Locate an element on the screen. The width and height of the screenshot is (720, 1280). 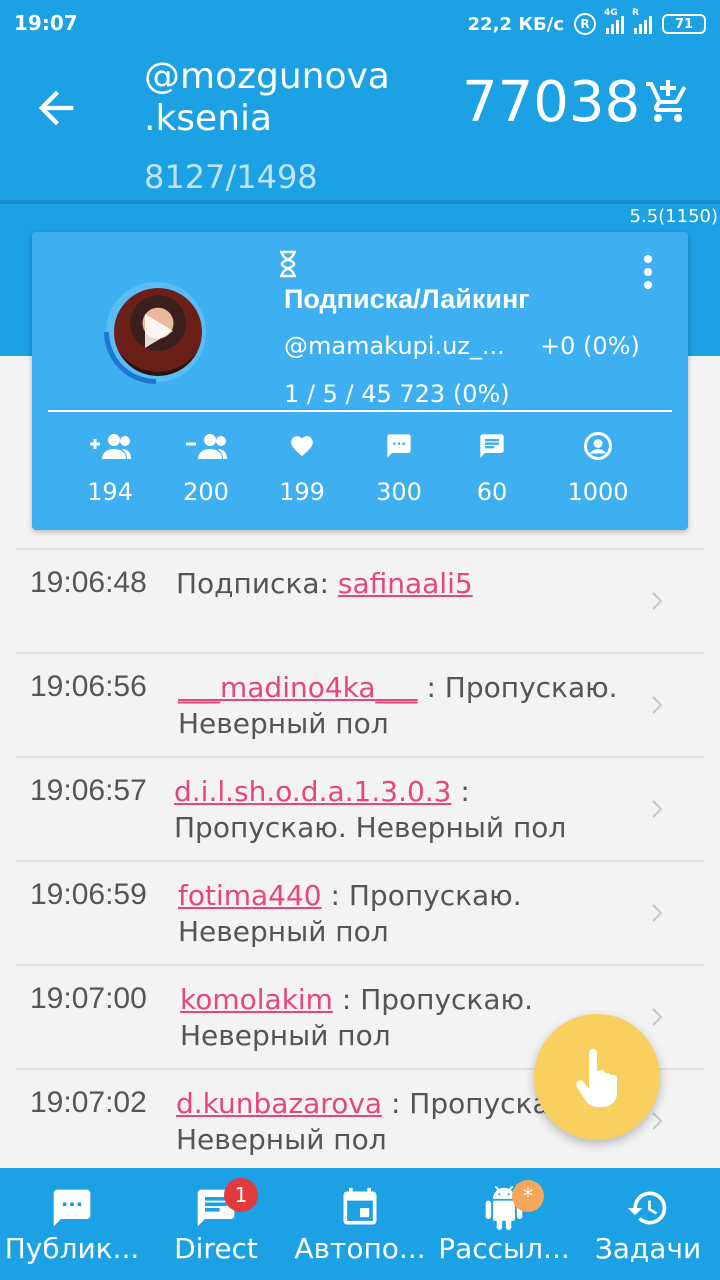
log-username-link: safinaali5 is located at coordinates (405, 583).